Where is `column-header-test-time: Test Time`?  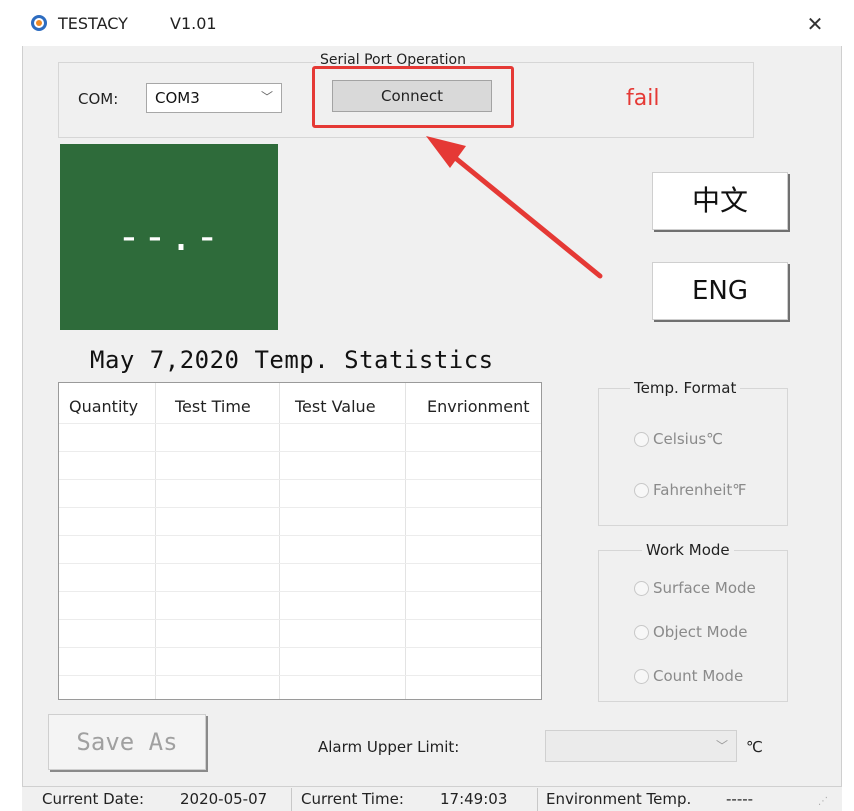
column-header-test-time: Test Time is located at coordinates (213, 406).